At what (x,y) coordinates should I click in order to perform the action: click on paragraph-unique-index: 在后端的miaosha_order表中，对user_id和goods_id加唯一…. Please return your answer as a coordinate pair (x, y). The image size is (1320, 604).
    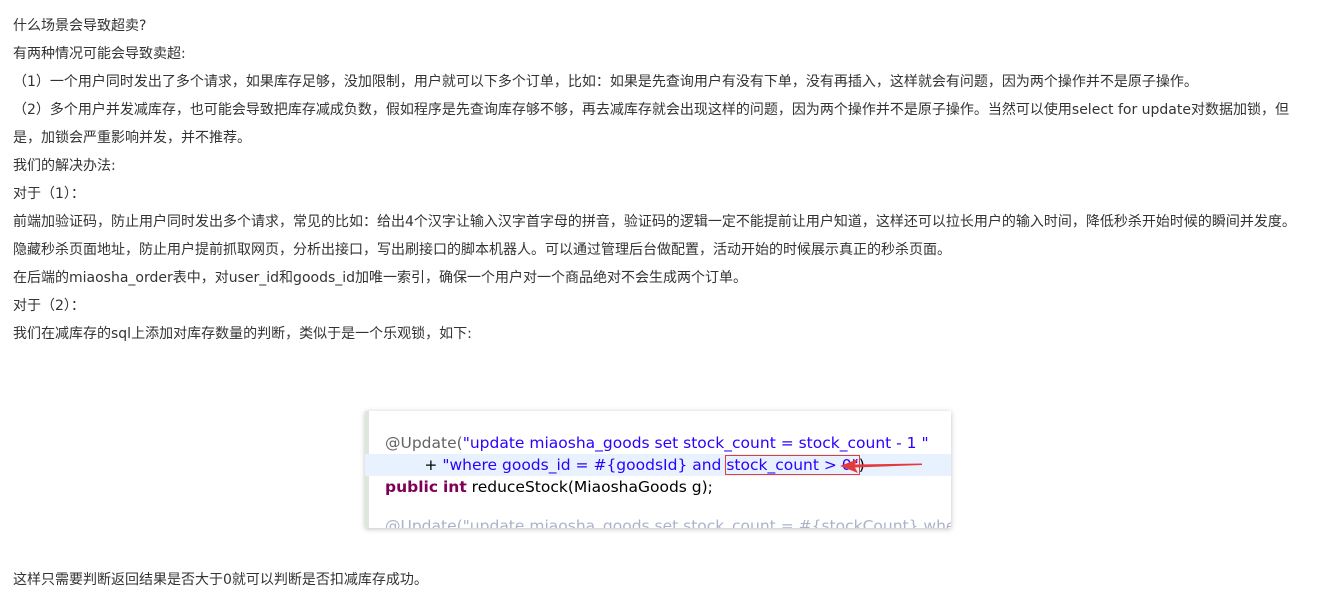
    Looking at the image, I should click on (380, 278).